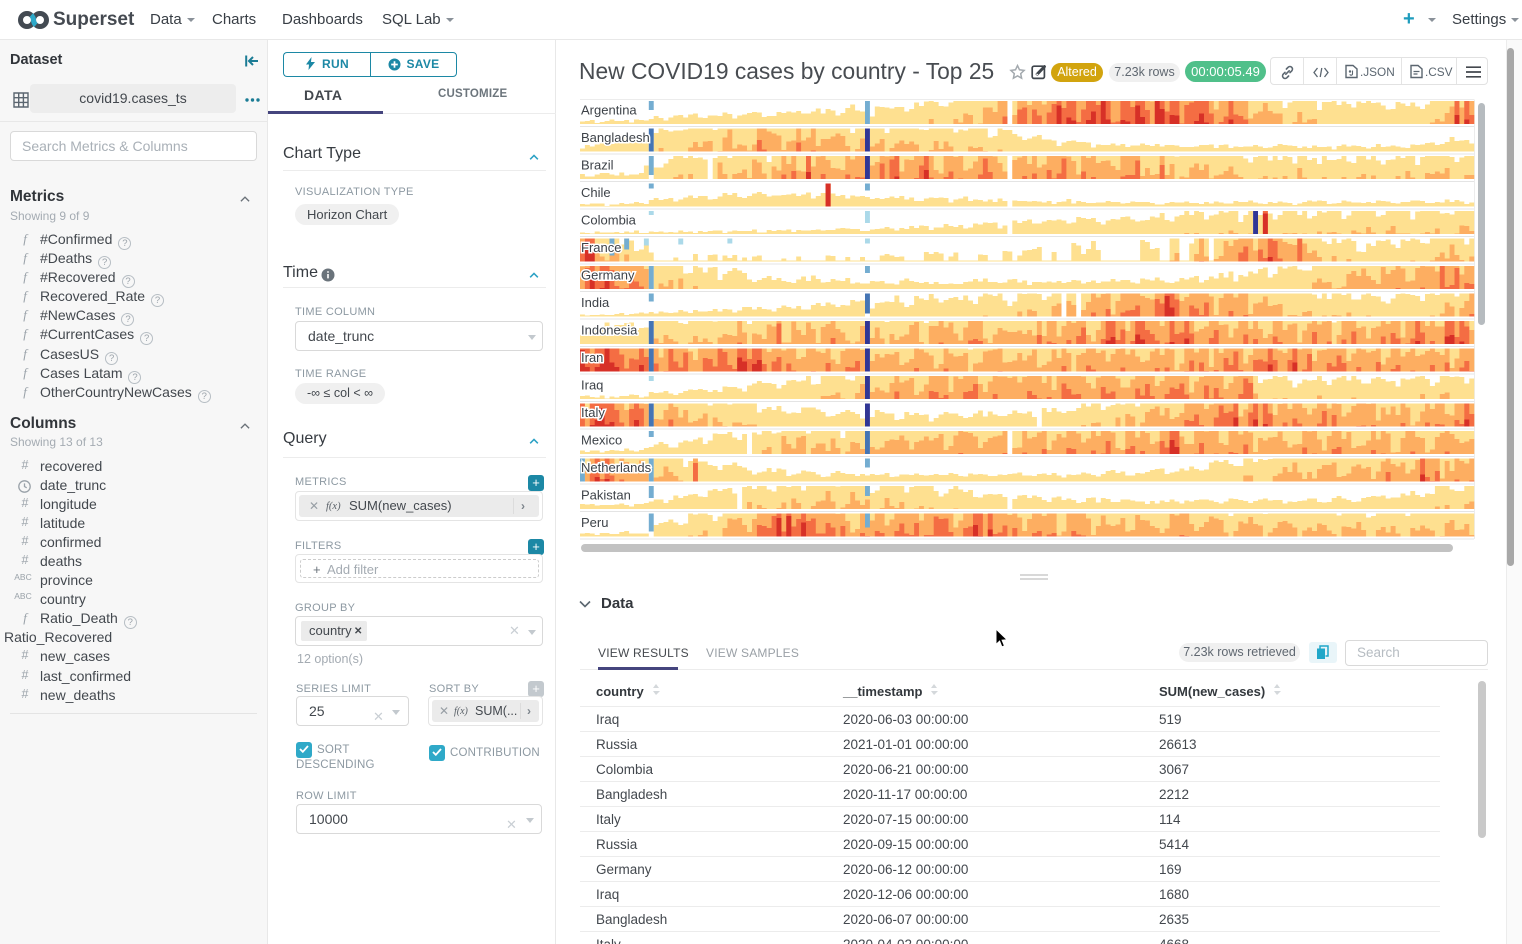 This screenshot has width=1522, height=944. Describe the element at coordinates (601, 247) in the screenshot. I see `svg-text: France` at that location.